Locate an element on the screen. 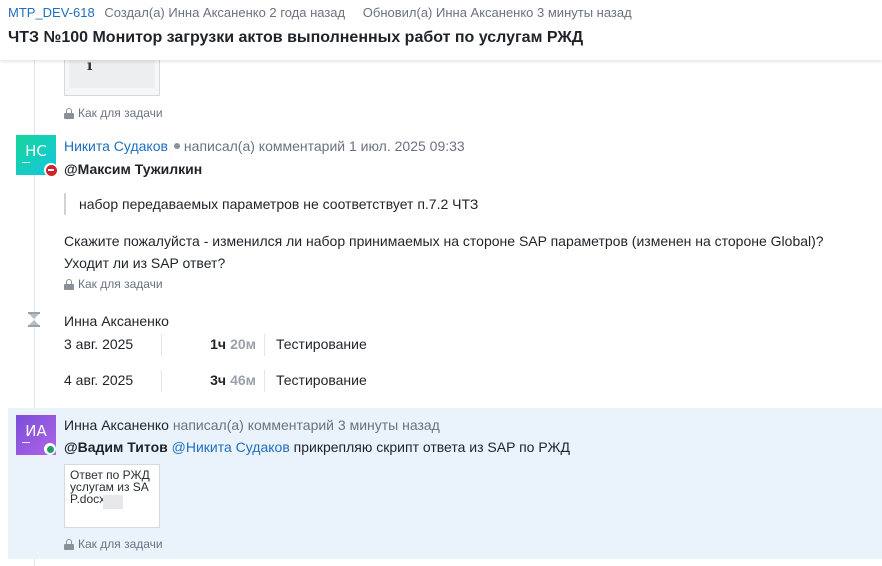 The image size is (882, 566). do-not-disturb-status-icon is located at coordinates (51, 170).